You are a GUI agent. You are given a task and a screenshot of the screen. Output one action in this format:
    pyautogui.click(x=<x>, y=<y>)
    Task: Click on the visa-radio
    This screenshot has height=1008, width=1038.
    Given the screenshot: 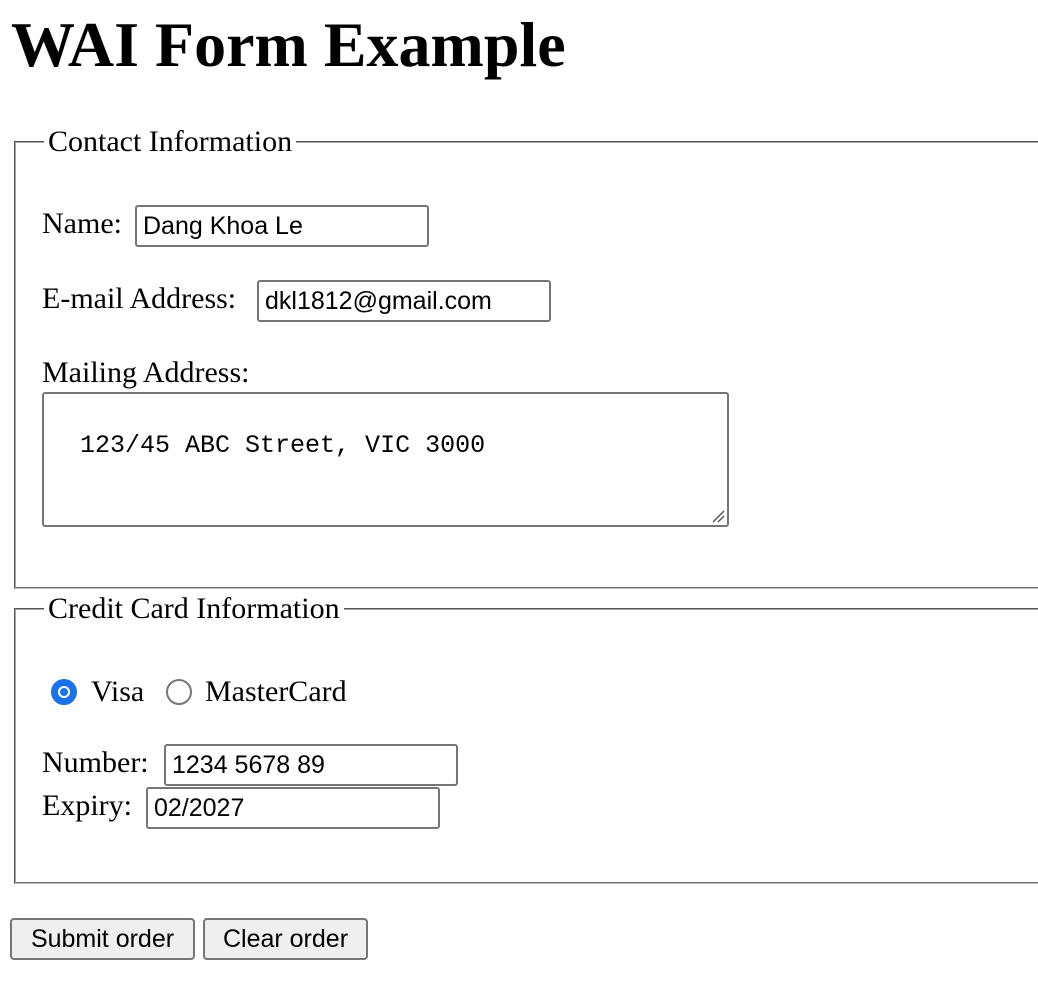 What is the action you would take?
    pyautogui.click(x=64, y=692)
    